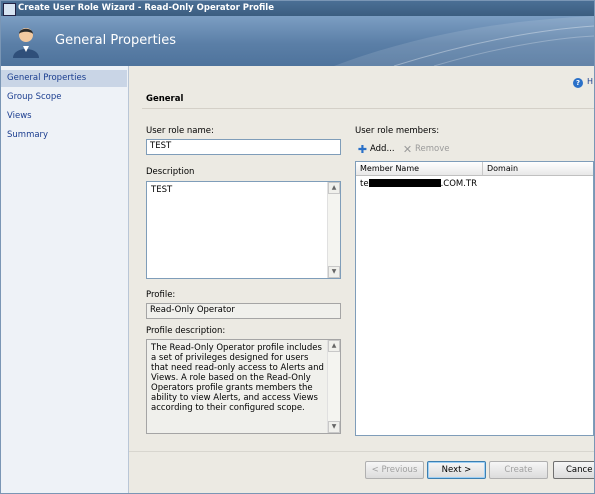 Image resolution: width=595 pixels, height=494 pixels. I want to click on add-icon: ✚, so click(362, 149).